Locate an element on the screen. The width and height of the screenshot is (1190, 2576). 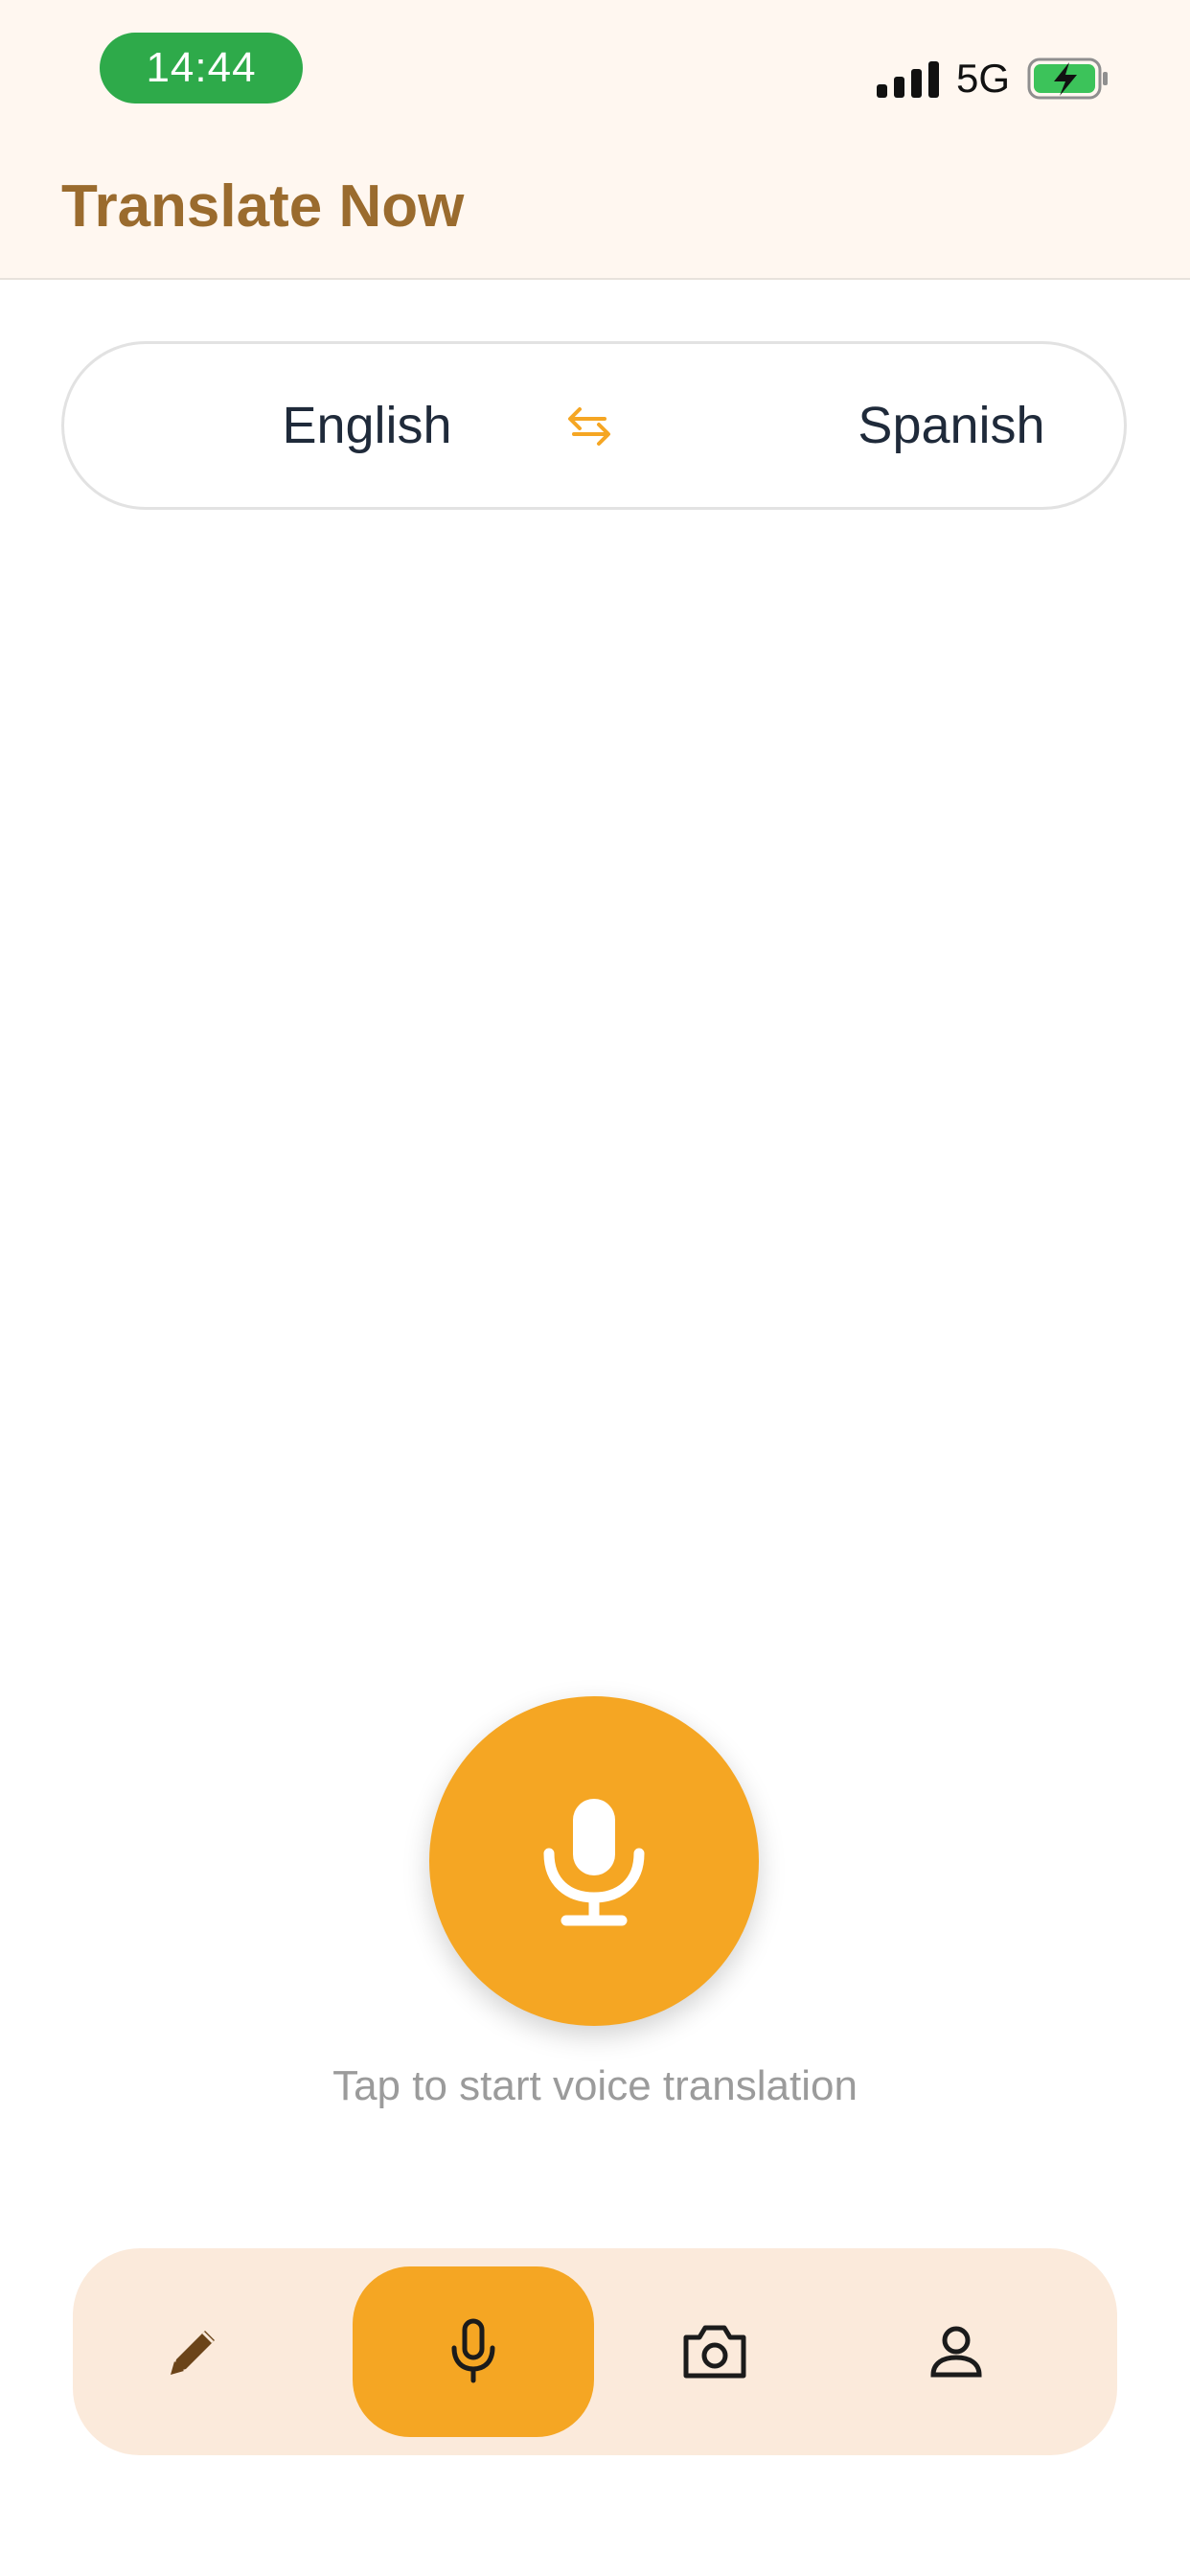
target-language-button: Spanish is located at coordinates (952, 425).